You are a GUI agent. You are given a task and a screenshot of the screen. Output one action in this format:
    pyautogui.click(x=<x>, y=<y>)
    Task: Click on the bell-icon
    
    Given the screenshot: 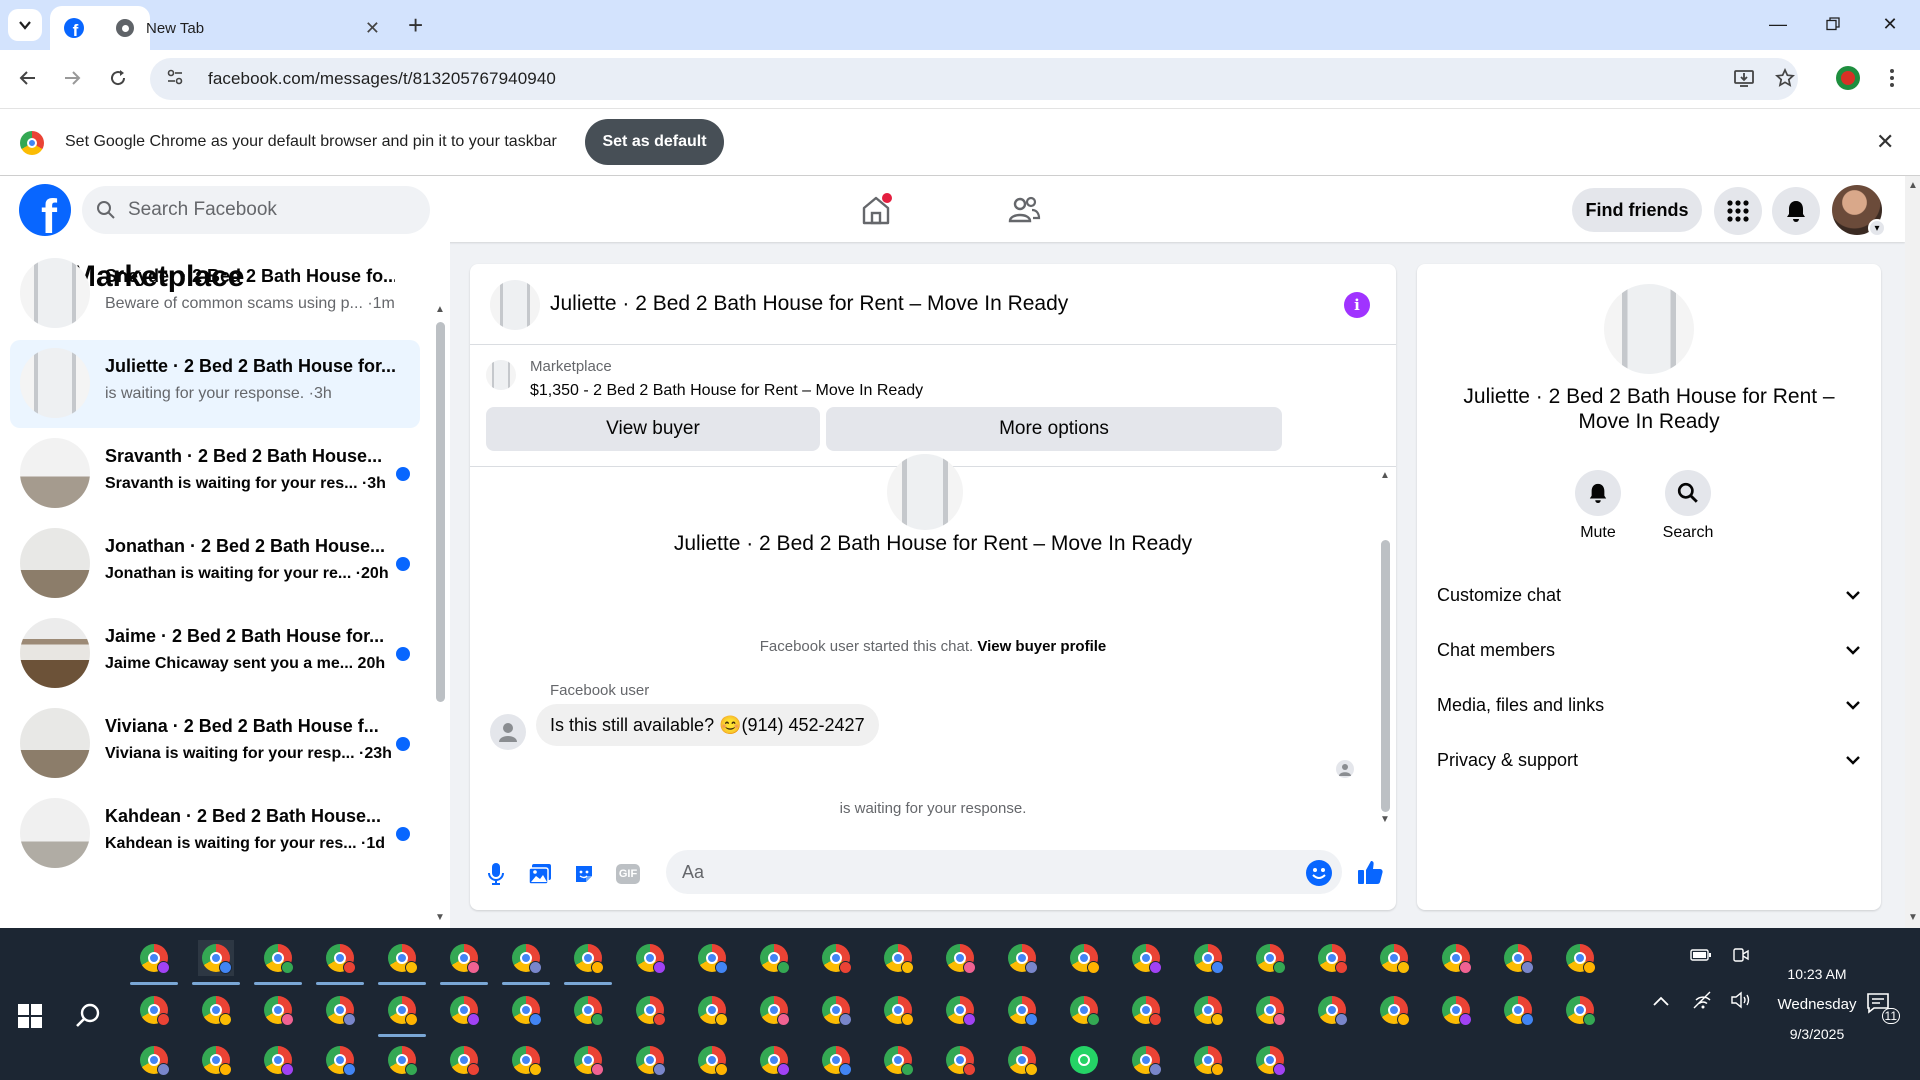 What is the action you would take?
    pyautogui.click(x=1598, y=493)
    